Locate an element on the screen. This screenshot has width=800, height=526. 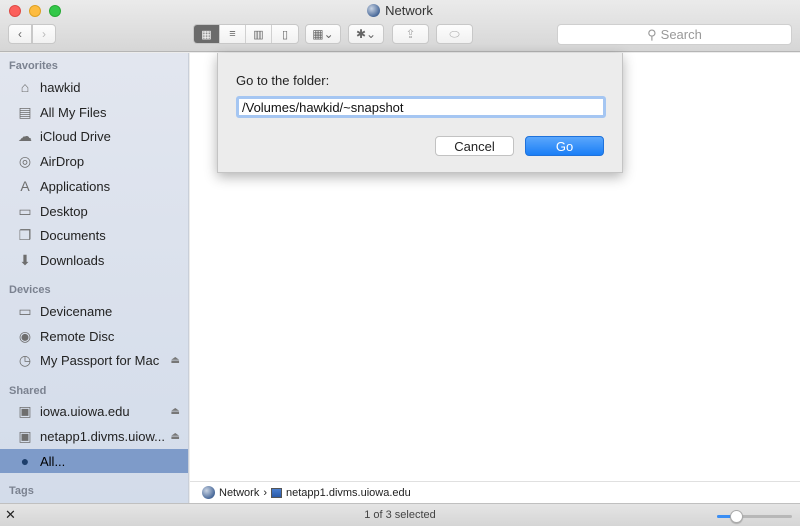
view-mode-segmented-control: ▦ ≡ ▥ ▯ is located at coordinates (246, 34).